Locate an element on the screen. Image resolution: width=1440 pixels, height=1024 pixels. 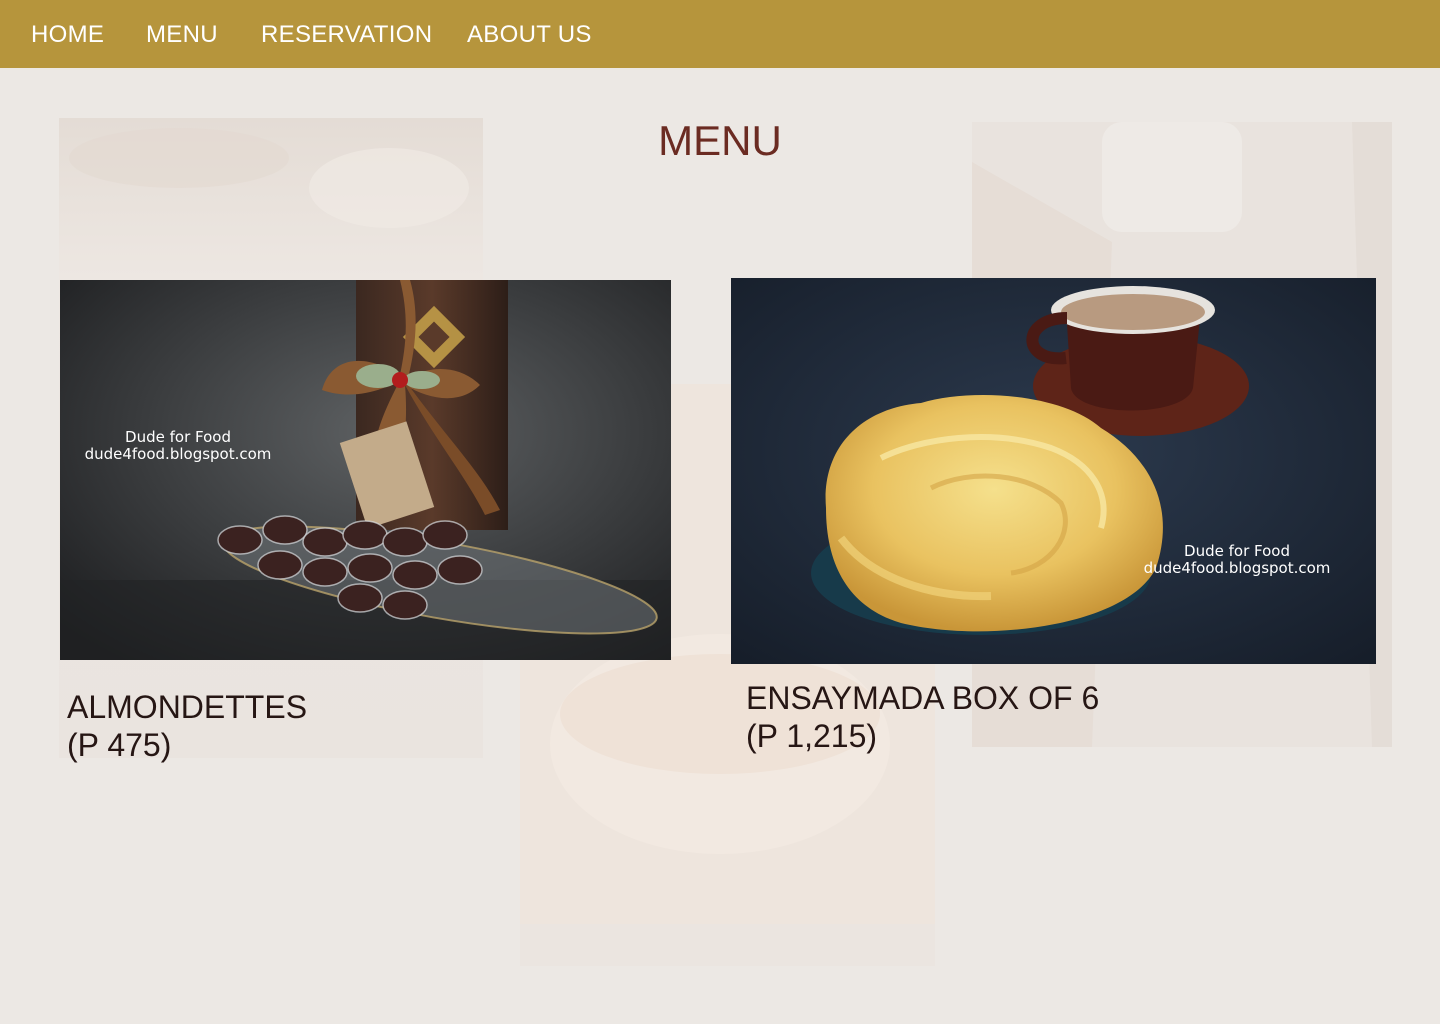
product-name: ENSAYMADA BOX OF 6 is located at coordinates (923, 698).